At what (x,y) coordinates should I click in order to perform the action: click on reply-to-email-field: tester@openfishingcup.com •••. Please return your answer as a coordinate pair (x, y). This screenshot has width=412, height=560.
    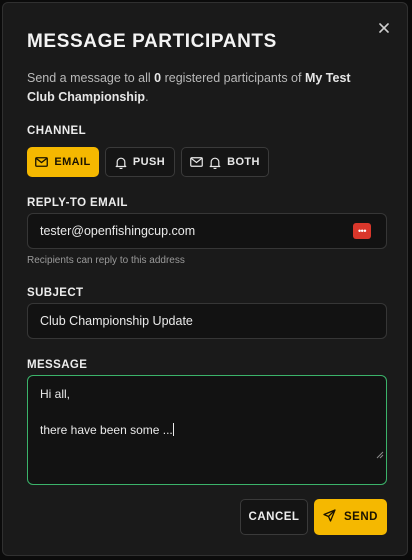
    Looking at the image, I should click on (207, 231).